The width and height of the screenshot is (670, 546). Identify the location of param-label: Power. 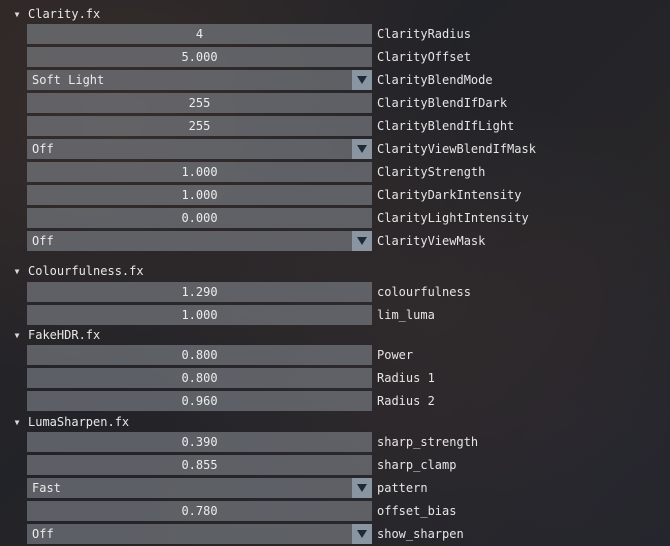
(395, 355).